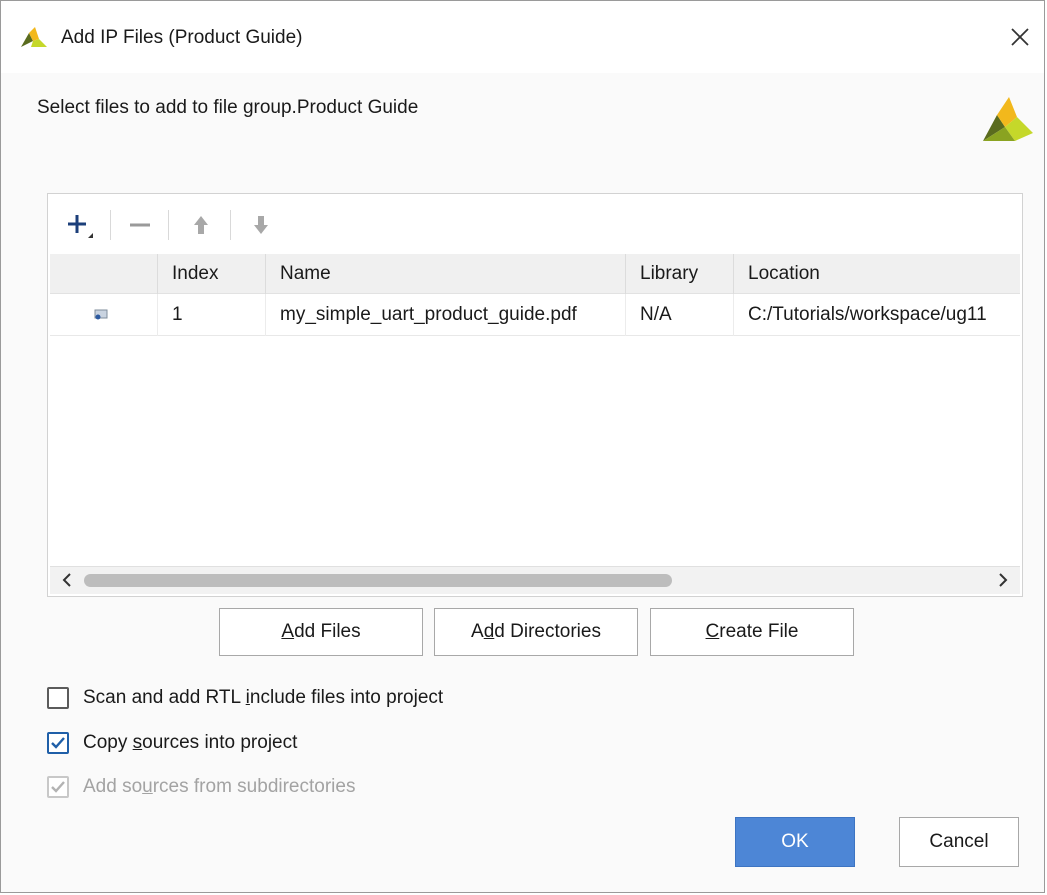  Describe the element at coordinates (137, 742) in the screenshot. I see `label-accelerator: s` at that location.